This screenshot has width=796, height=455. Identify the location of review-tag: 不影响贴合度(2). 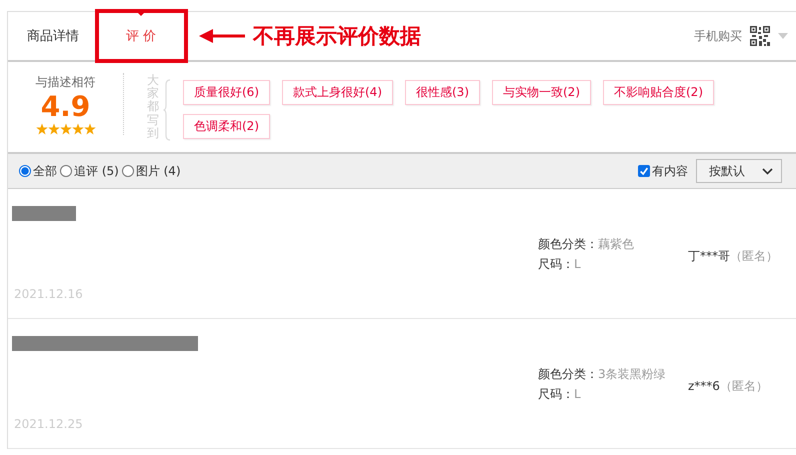
(658, 92).